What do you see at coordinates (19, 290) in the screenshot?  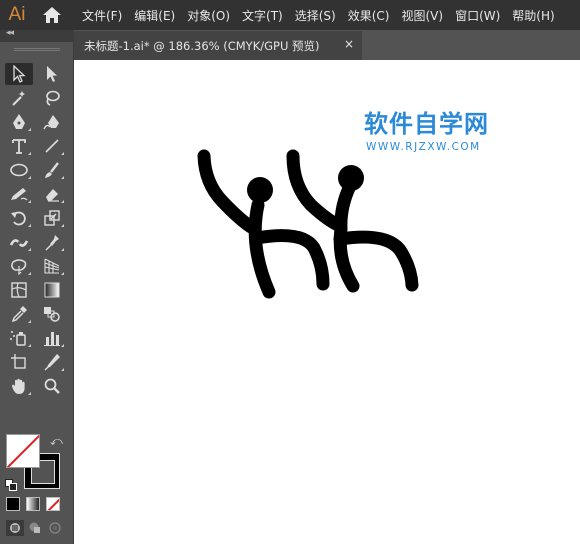 I see `mesh-tool-icon` at bounding box center [19, 290].